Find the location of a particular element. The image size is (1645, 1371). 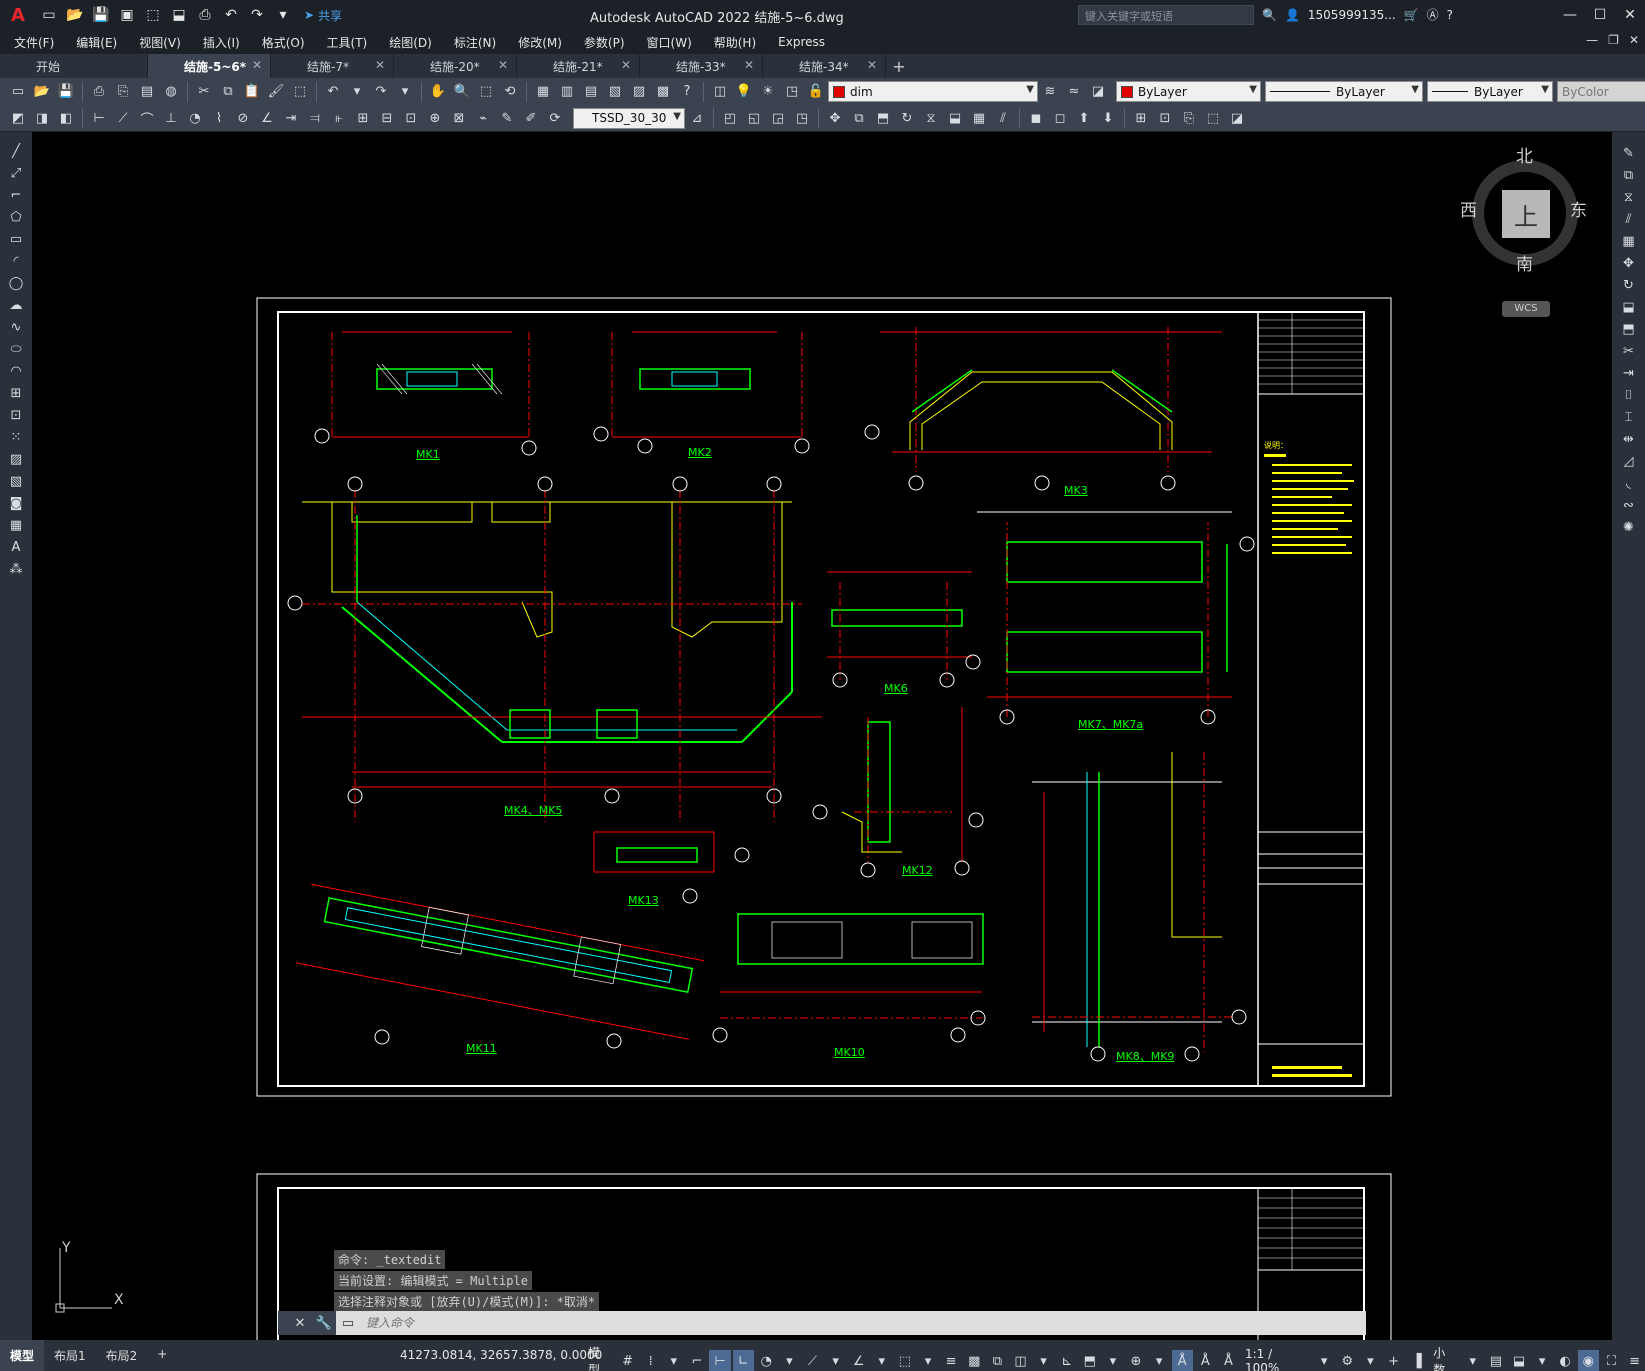

dim-edit-icon: ✎ is located at coordinates (507, 118).